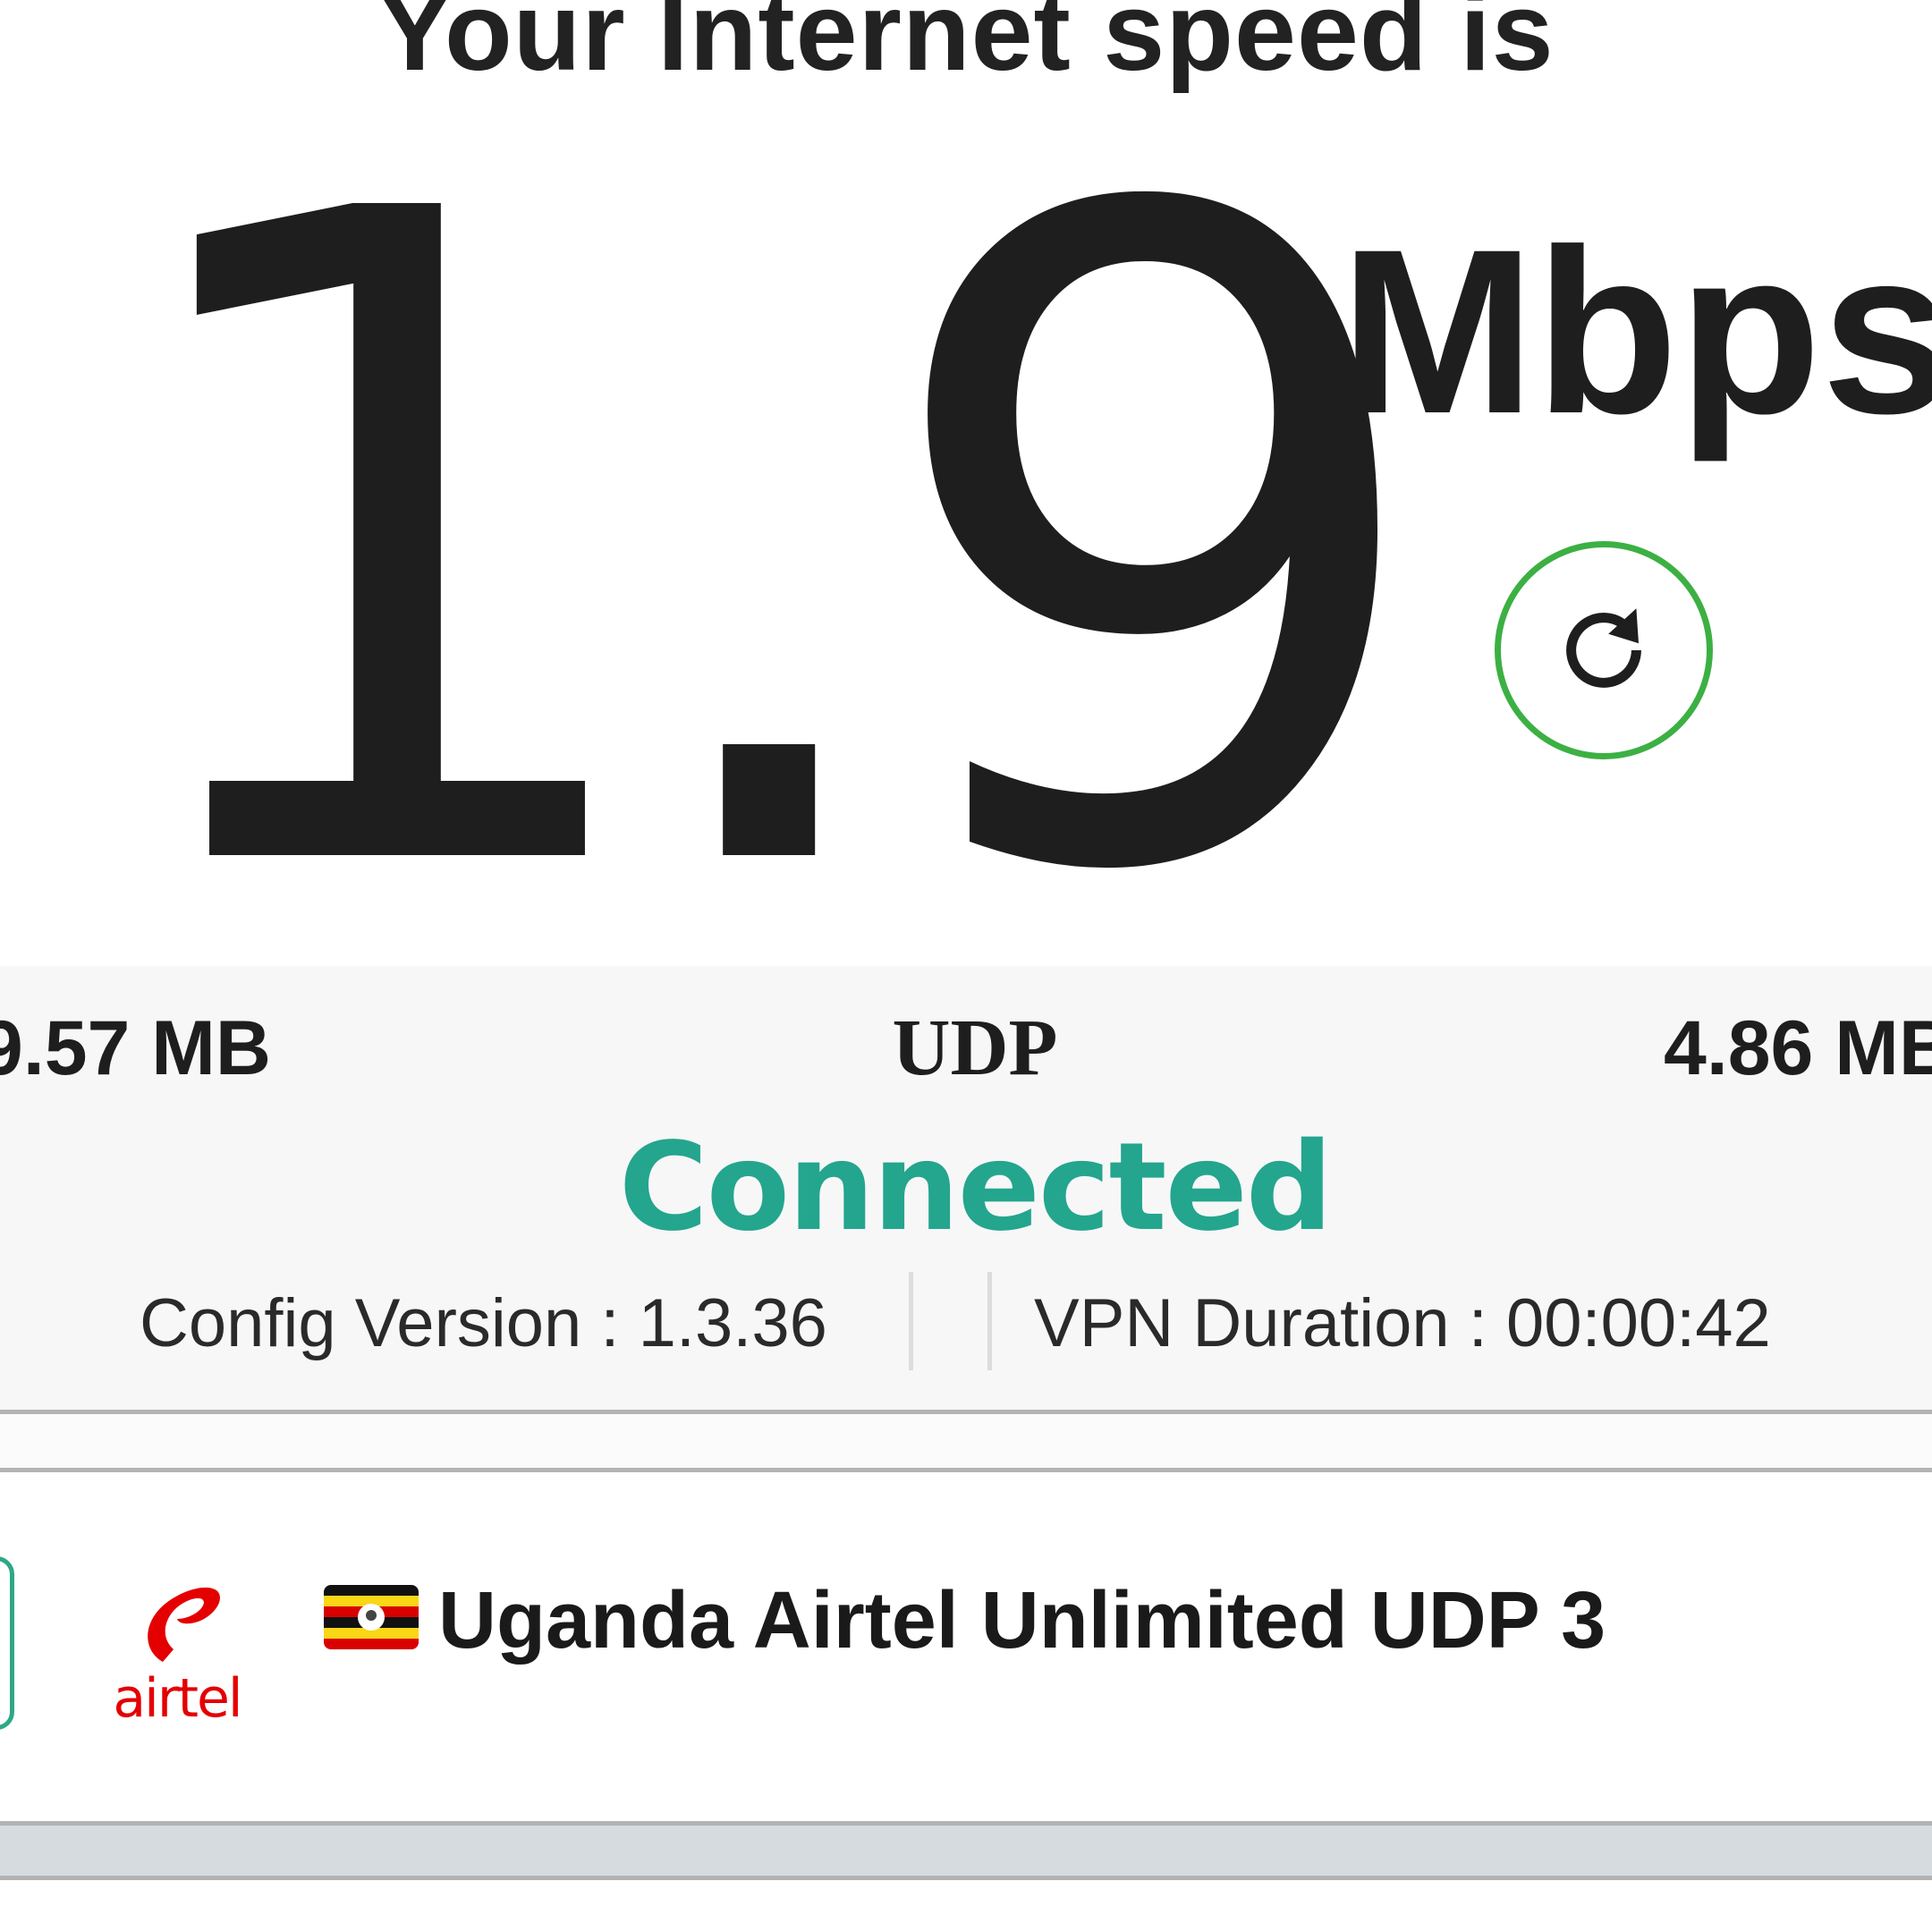  I want to click on refresh-icon, so click(1603, 648).